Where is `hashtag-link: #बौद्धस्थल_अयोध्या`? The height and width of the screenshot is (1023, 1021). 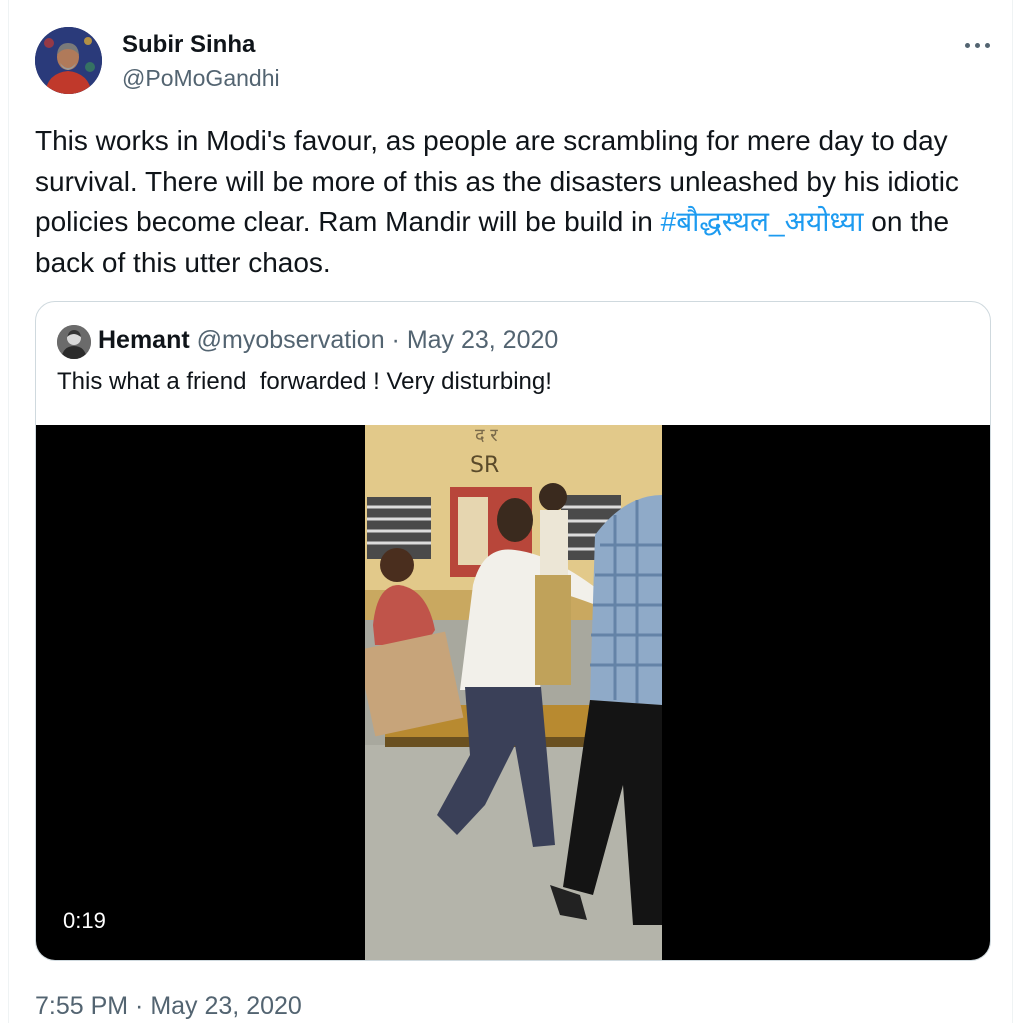 hashtag-link: #बौद्धस्थल_अयोध्या is located at coordinates (762, 221).